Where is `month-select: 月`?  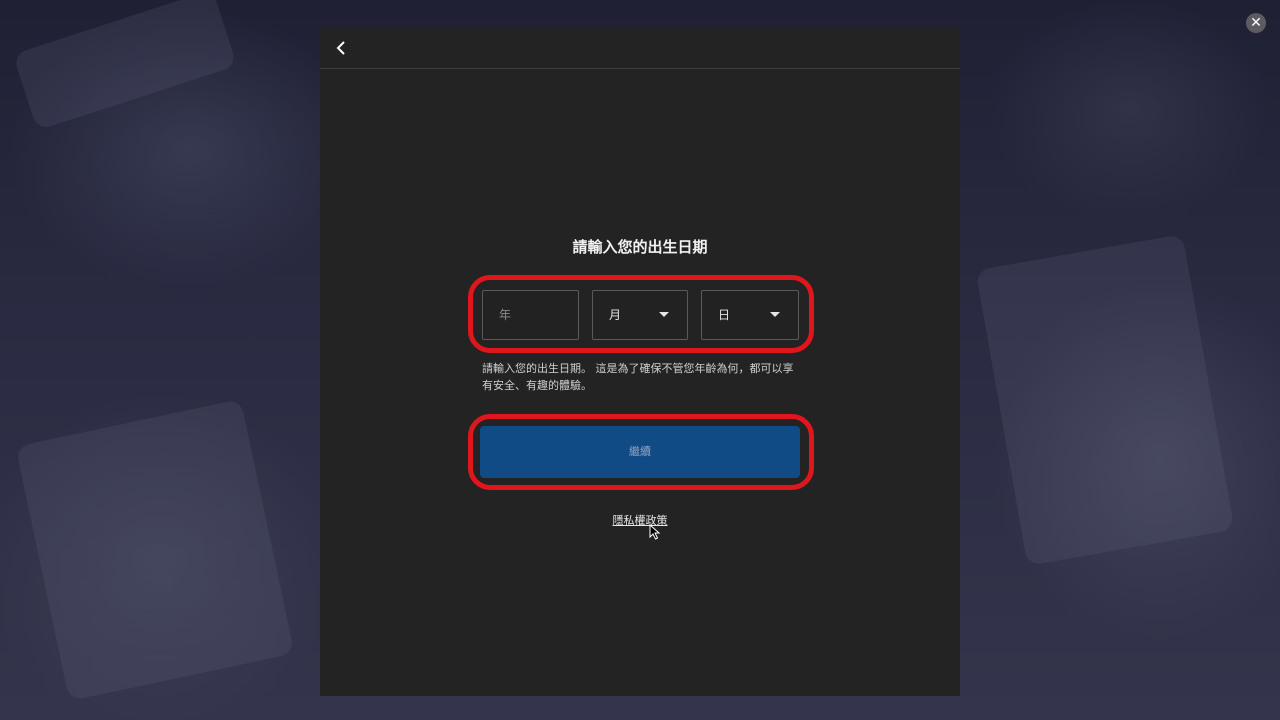 month-select: 月 is located at coordinates (640, 315).